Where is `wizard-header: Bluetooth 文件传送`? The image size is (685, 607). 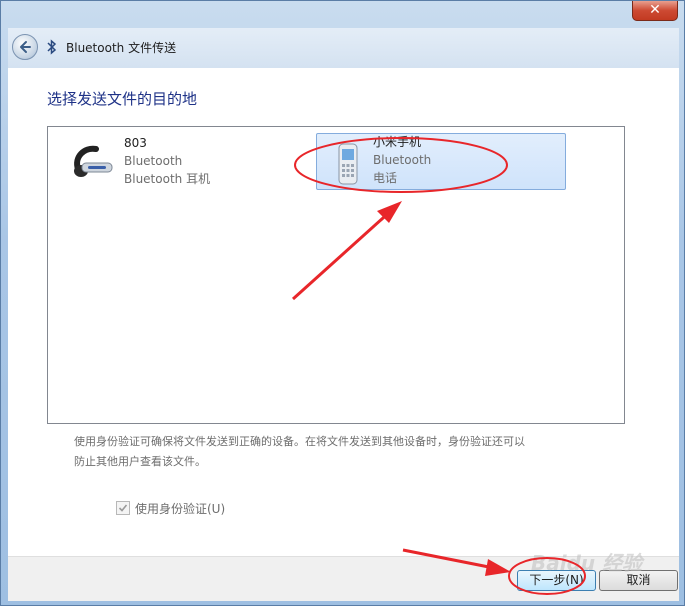
wizard-header: Bluetooth 文件传送 is located at coordinates (343, 48).